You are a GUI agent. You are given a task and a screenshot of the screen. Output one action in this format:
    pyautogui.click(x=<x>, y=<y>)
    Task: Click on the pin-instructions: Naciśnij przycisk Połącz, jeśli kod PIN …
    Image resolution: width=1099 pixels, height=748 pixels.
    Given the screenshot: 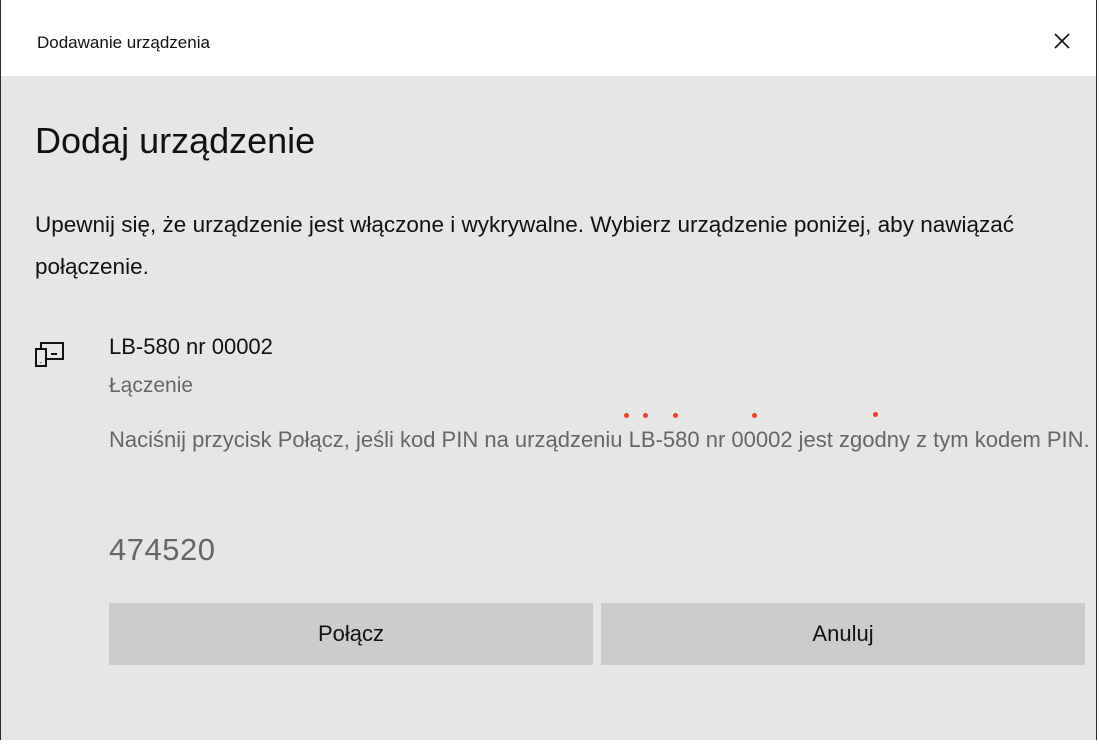 What is the action you would take?
    pyautogui.click(x=599, y=439)
    